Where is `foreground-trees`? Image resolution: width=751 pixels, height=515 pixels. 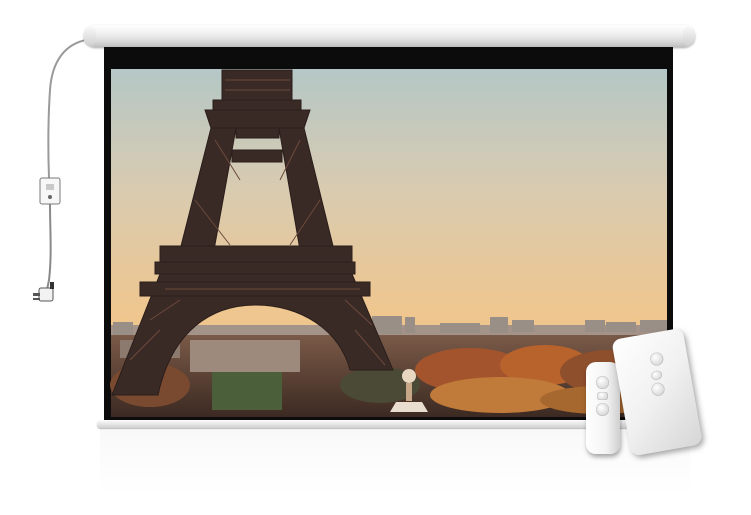
foreground-trees is located at coordinates (388, 376).